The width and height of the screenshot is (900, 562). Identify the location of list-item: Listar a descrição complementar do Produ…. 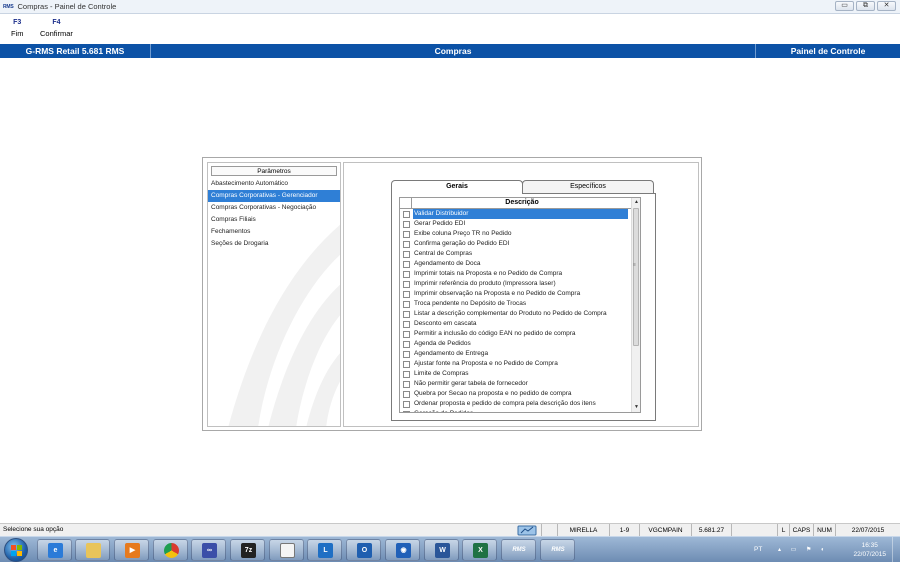
(516, 314).